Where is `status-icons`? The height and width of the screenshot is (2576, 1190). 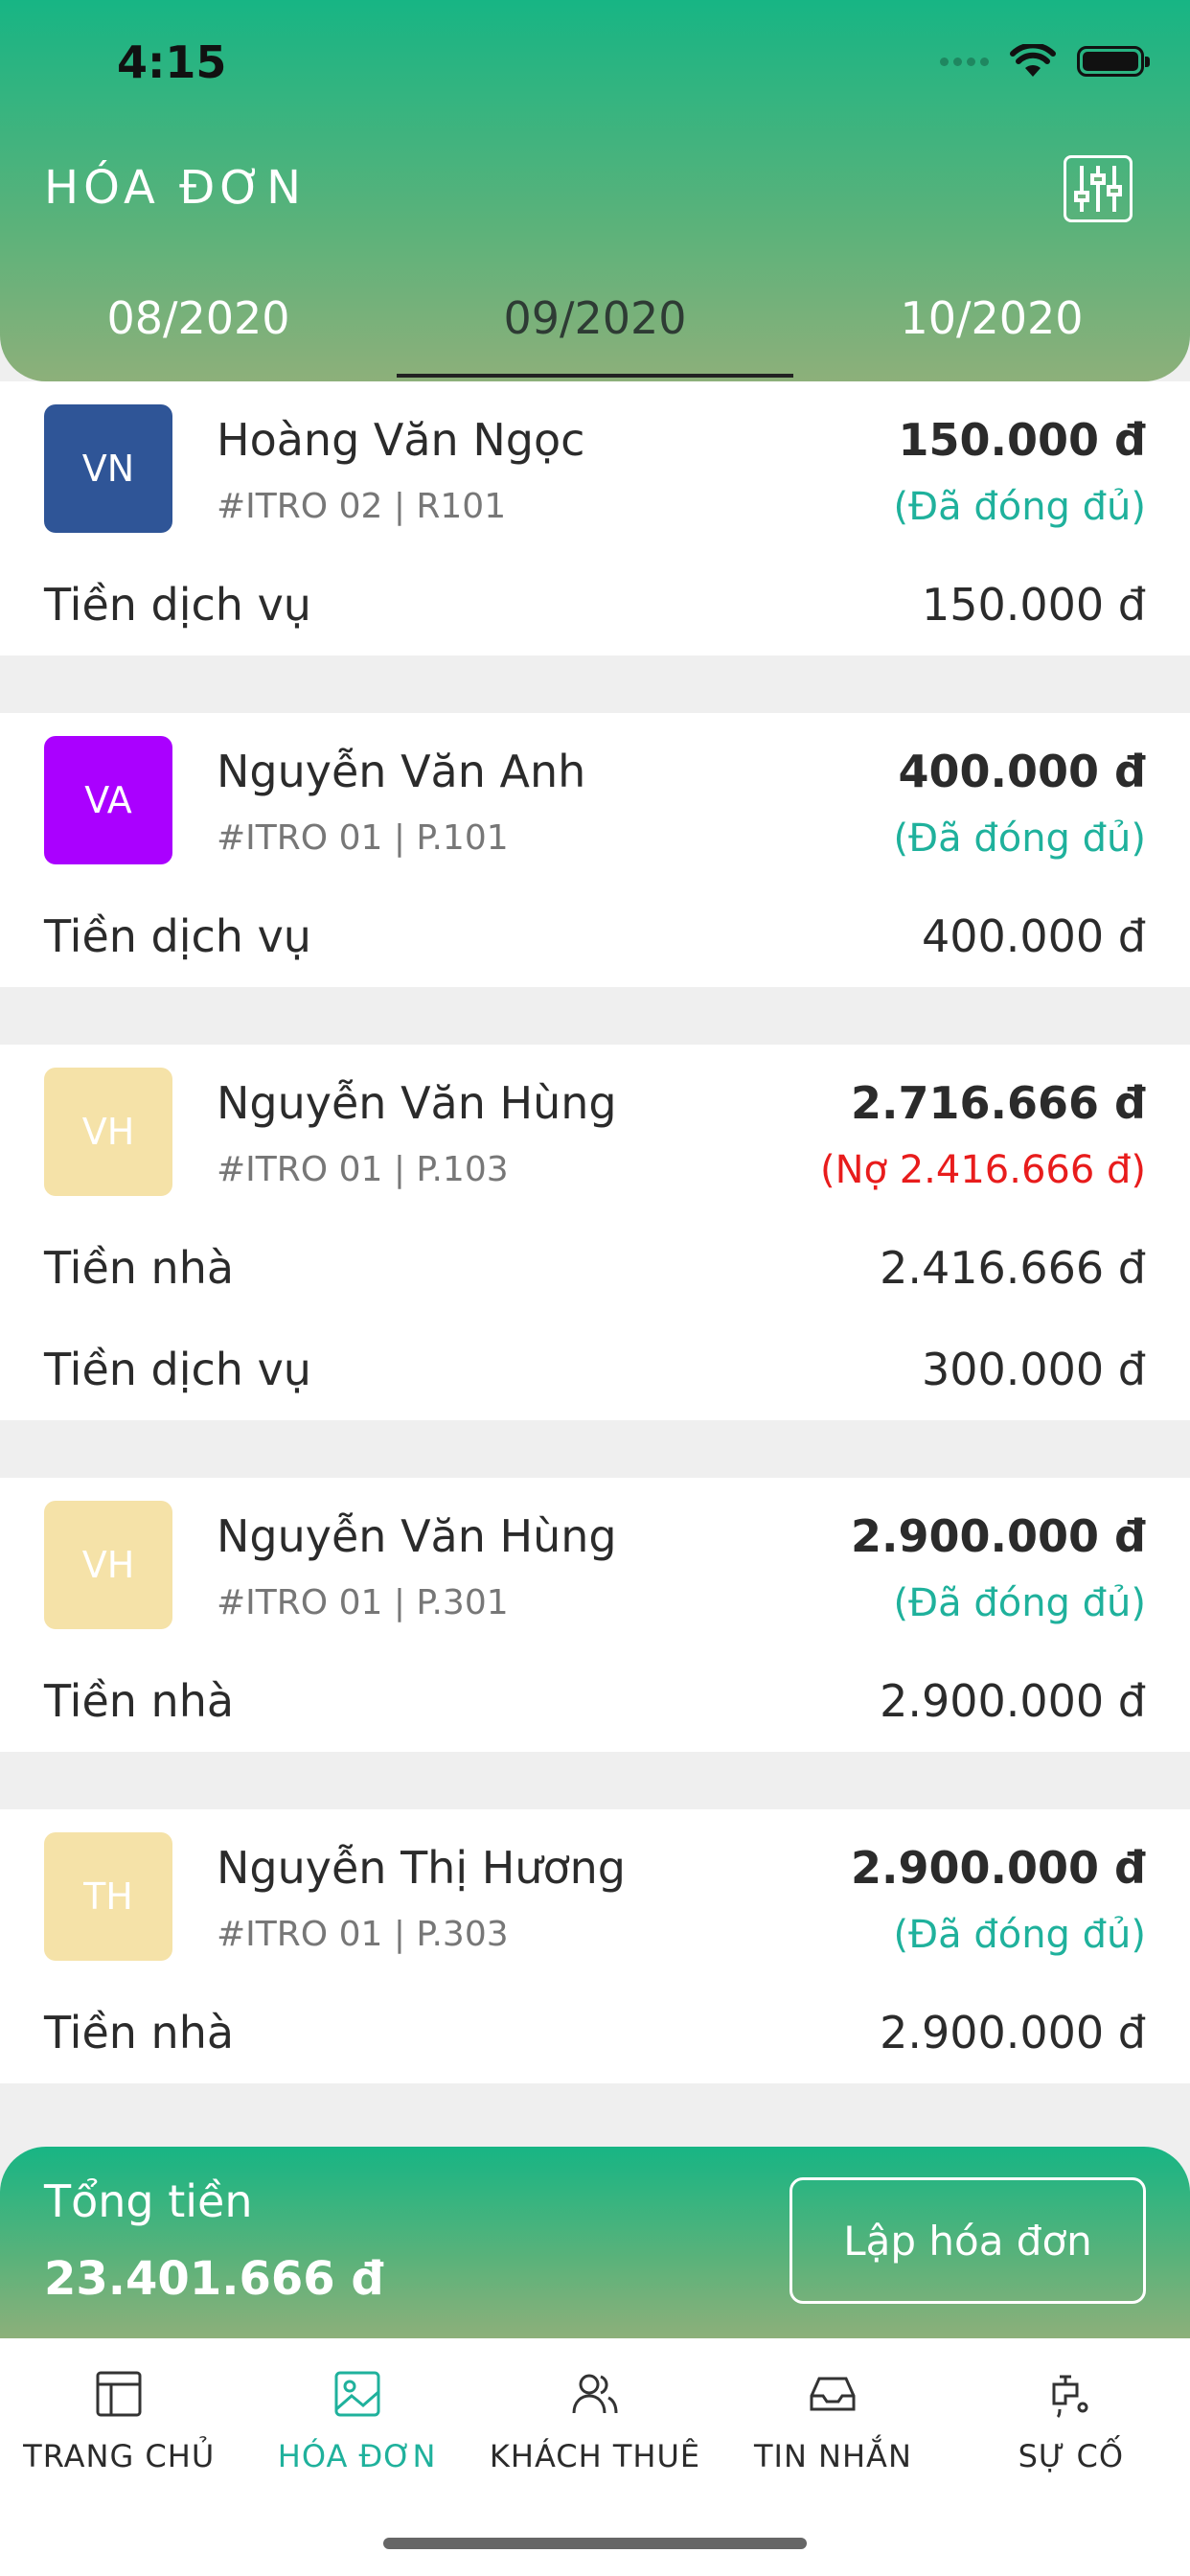 status-icons is located at coordinates (1045, 62).